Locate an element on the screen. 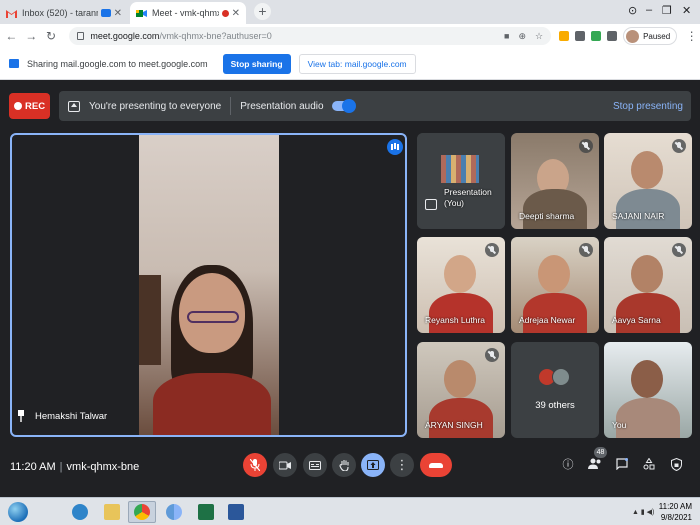 This screenshot has height=525, width=700. system-time: 11:20 AM is located at coordinates (675, 506).